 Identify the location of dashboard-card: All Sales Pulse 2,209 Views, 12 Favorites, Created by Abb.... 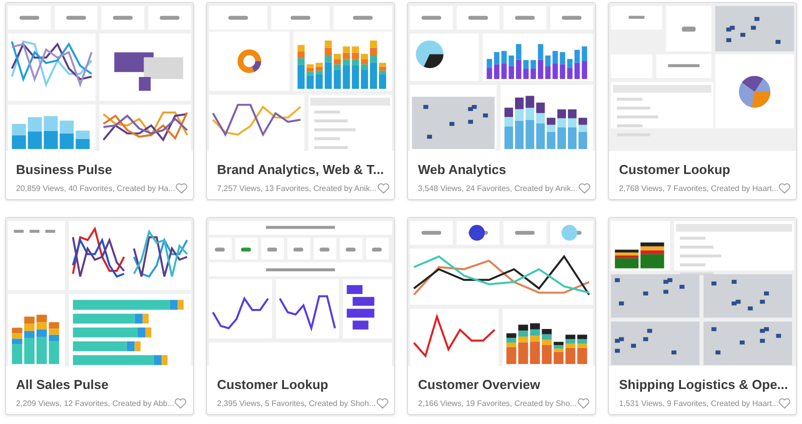
(99, 316).